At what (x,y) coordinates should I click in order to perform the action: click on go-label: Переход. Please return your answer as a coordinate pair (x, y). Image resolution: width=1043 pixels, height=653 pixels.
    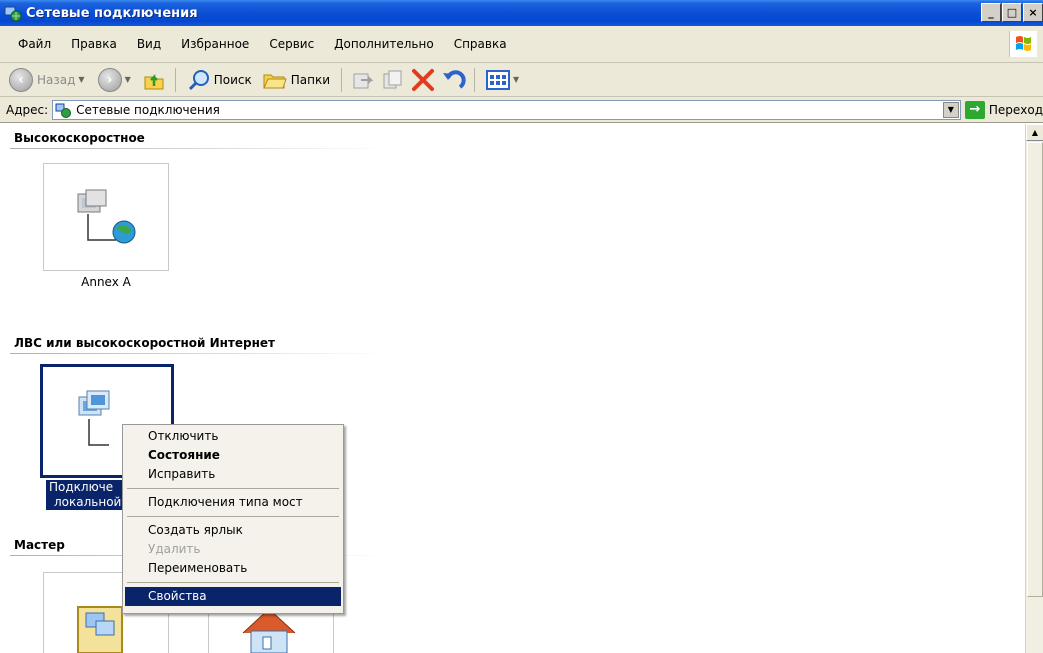
    Looking at the image, I should click on (1015, 109).